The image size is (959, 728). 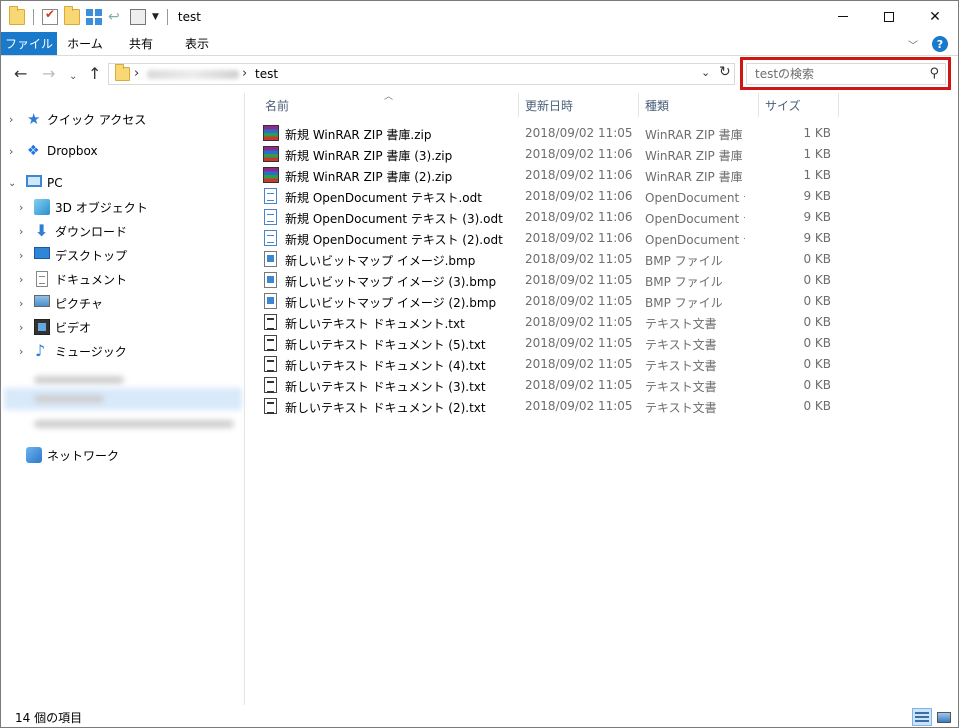 What do you see at coordinates (85, 43) in the screenshot?
I see `tab-home: ホーム` at bounding box center [85, 43].